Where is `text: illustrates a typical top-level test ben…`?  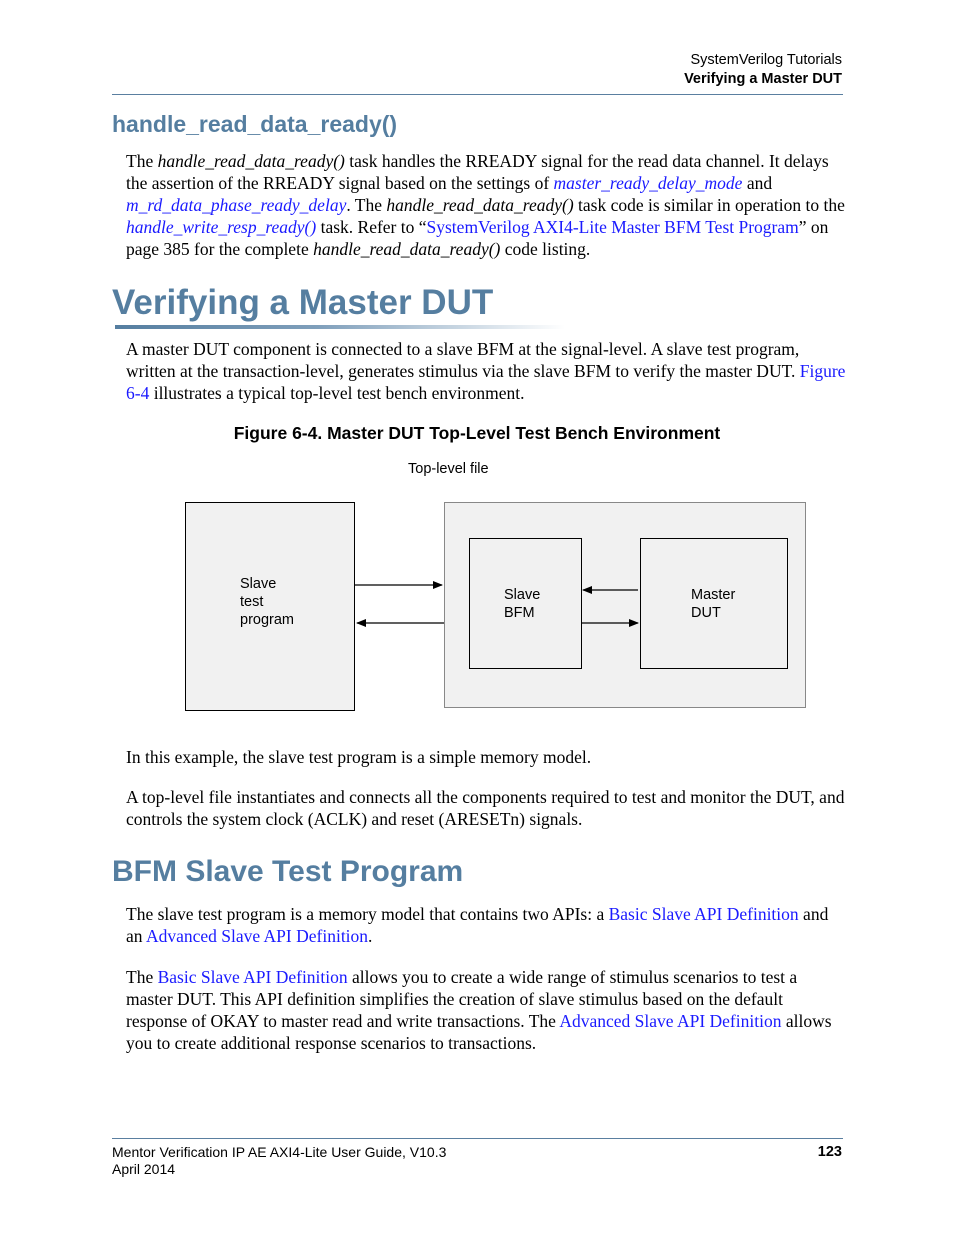 text: illustrates a typical top-level test ben… is located at coordinates (337, 393).